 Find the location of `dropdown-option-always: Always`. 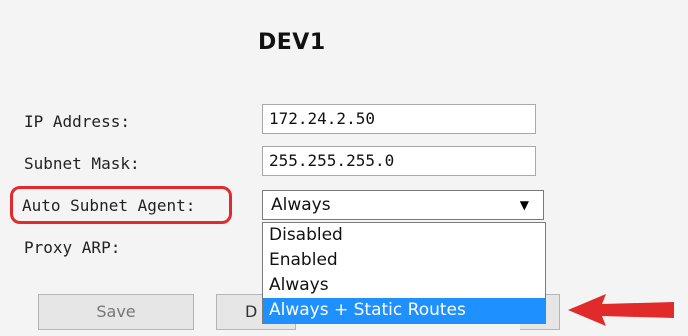

dropdown-option-always: Always is located at coordinates (404, 285).